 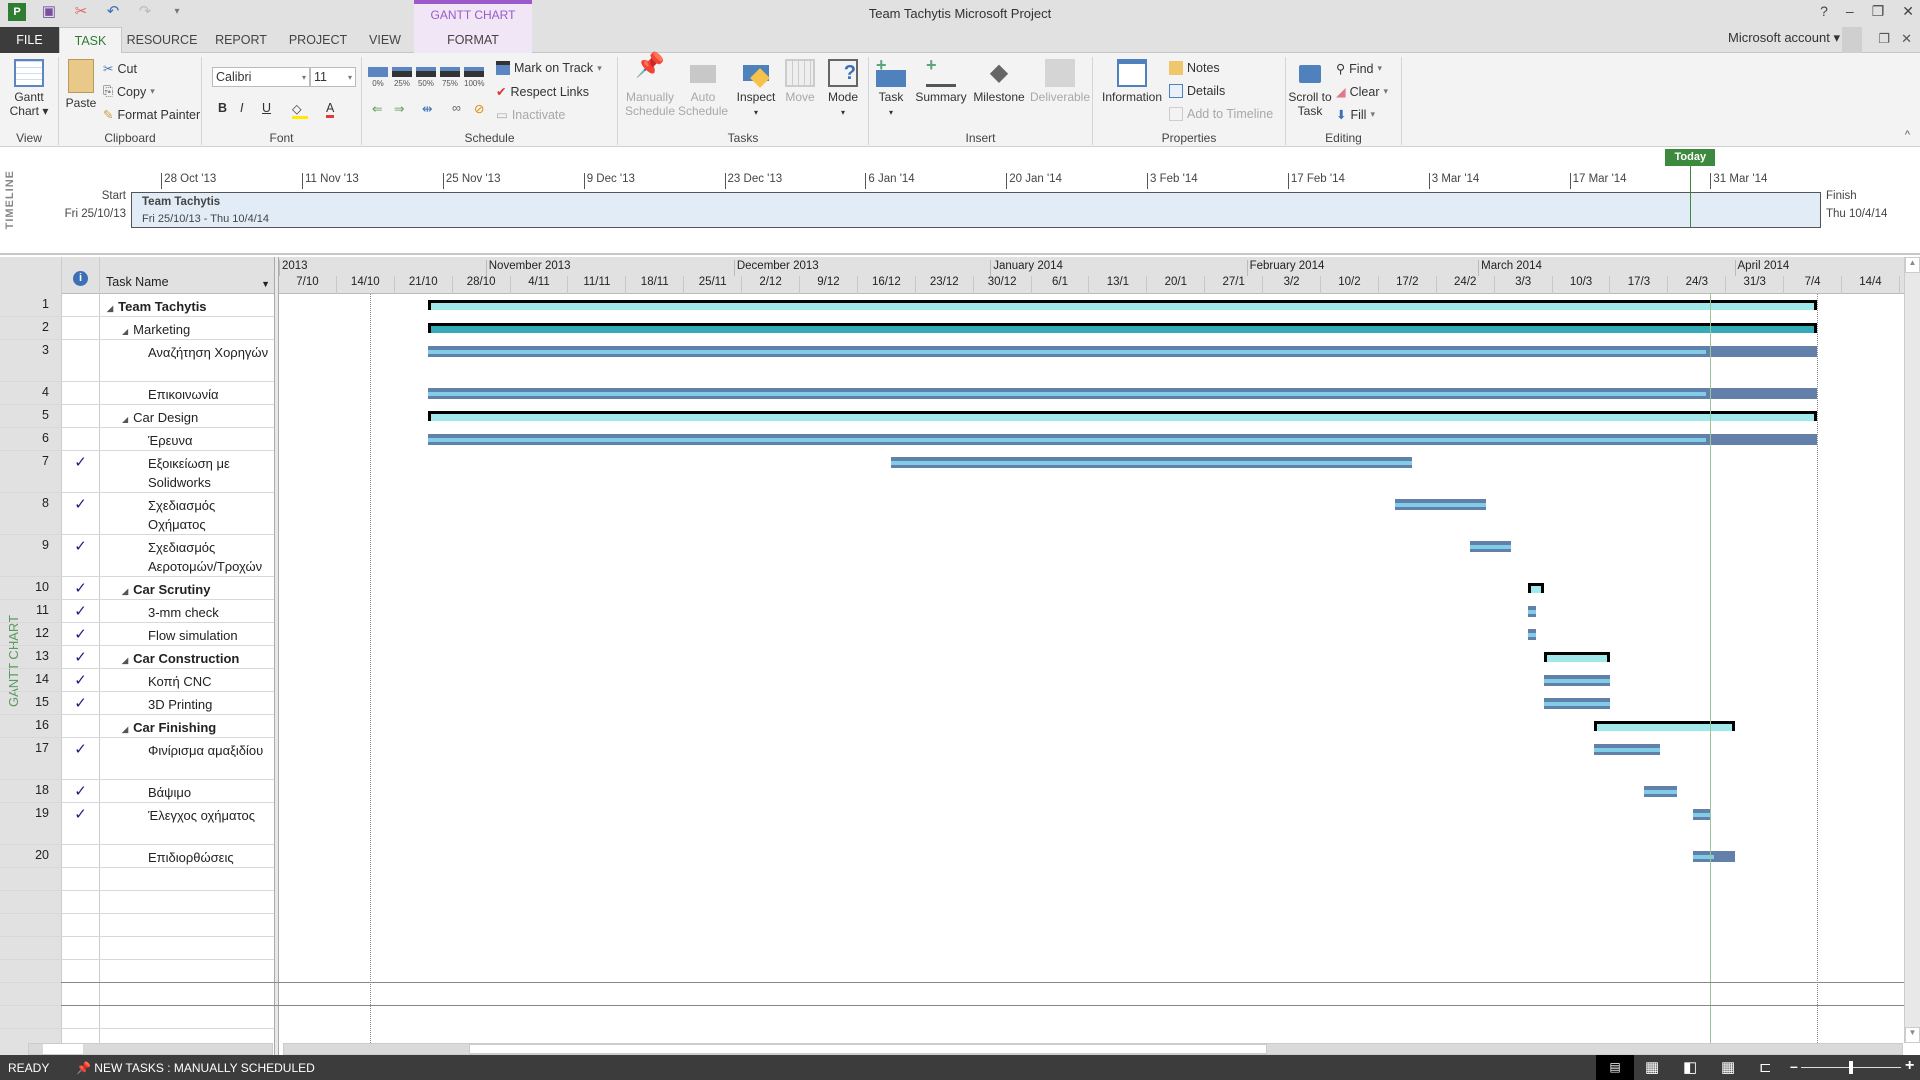 What do you see at coordinates (187, 791) in the screenshot?
I see `task-name-cell: Βάψιμο` at bounding box center [187, 791].